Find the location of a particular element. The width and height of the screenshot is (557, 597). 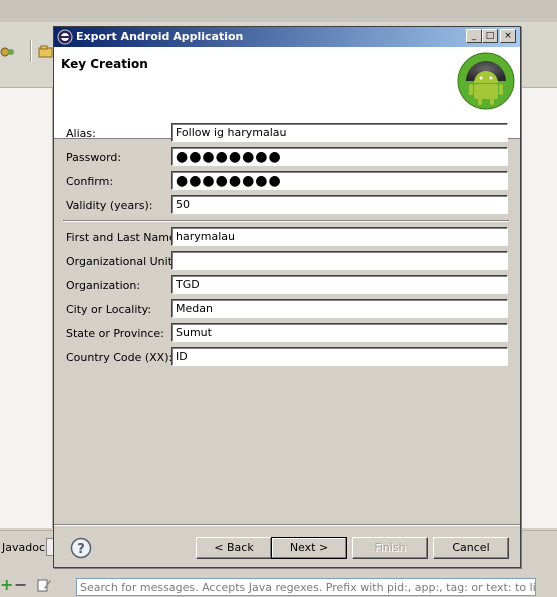

state-label: State or Province: is located at coordinates (115, 333).